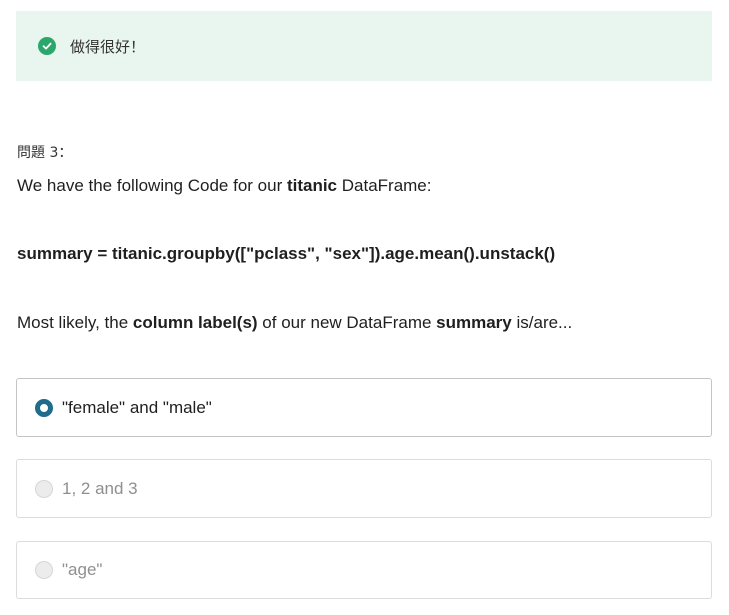 Image resolution: width=729 pixels, height=615 pixels. Describe the element at coordinates (152, 185) in the screenshot. I see `question-text-part: We have the following Code for our` at that location.